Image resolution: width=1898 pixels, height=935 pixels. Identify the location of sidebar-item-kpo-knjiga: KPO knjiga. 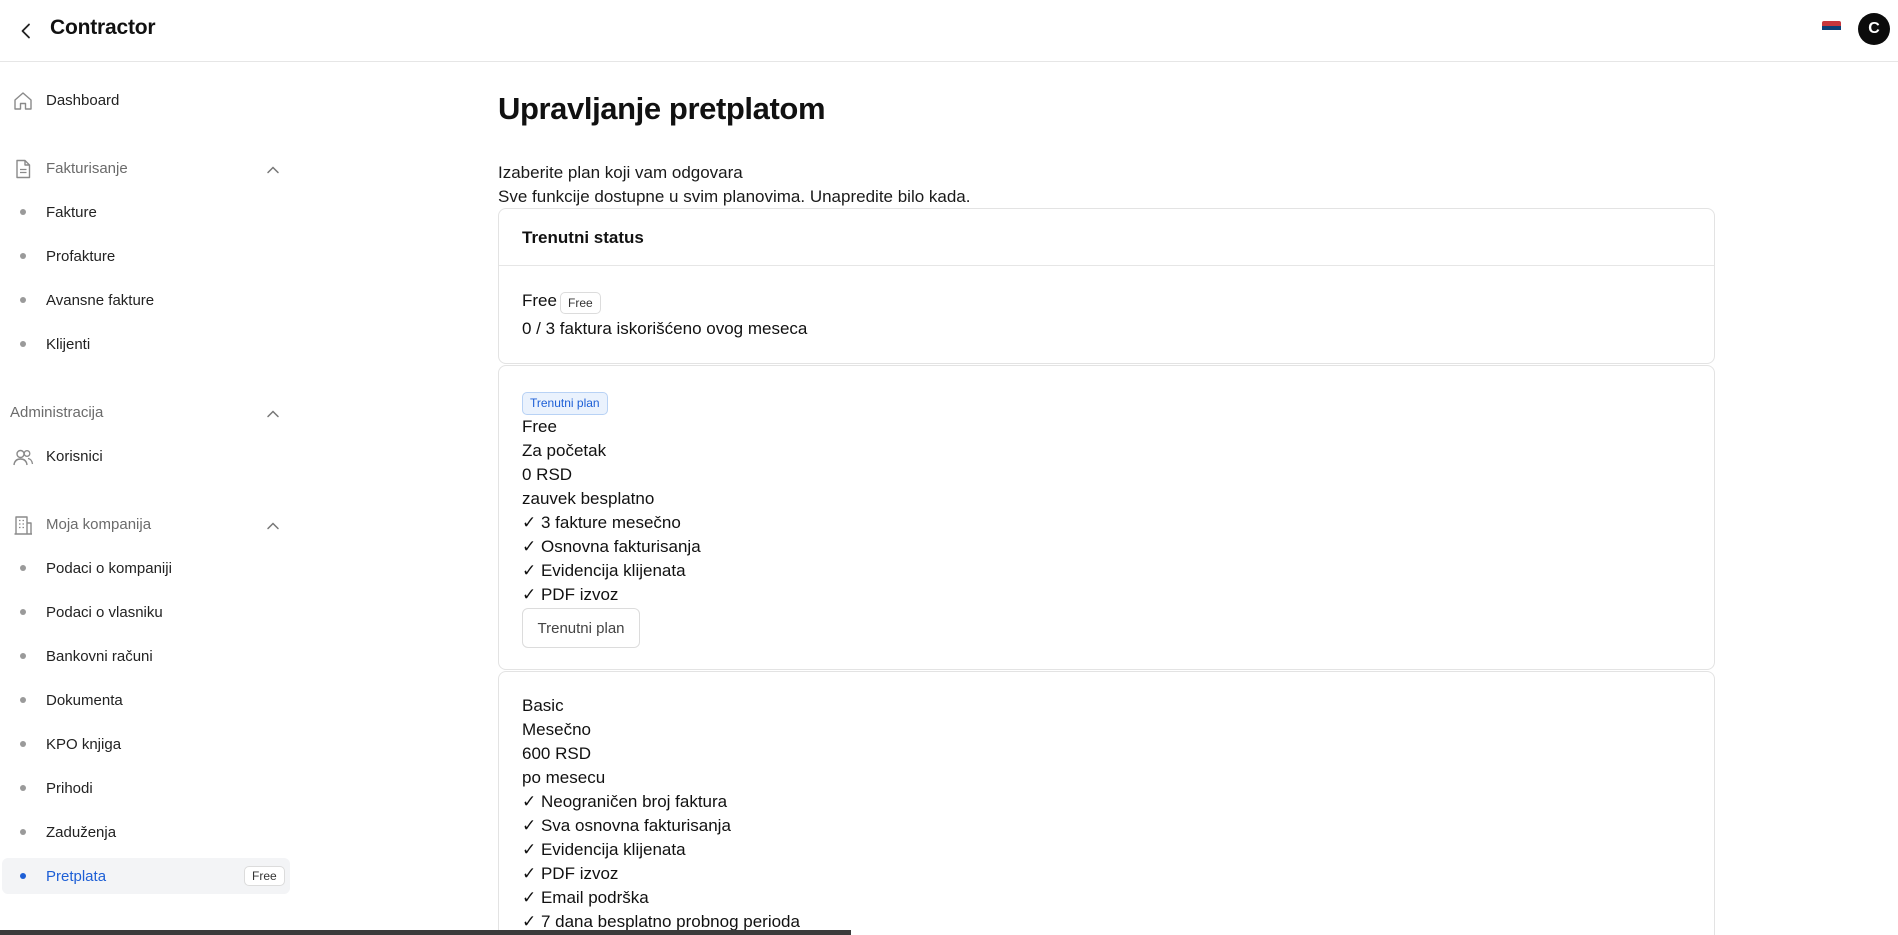
(146, 744).